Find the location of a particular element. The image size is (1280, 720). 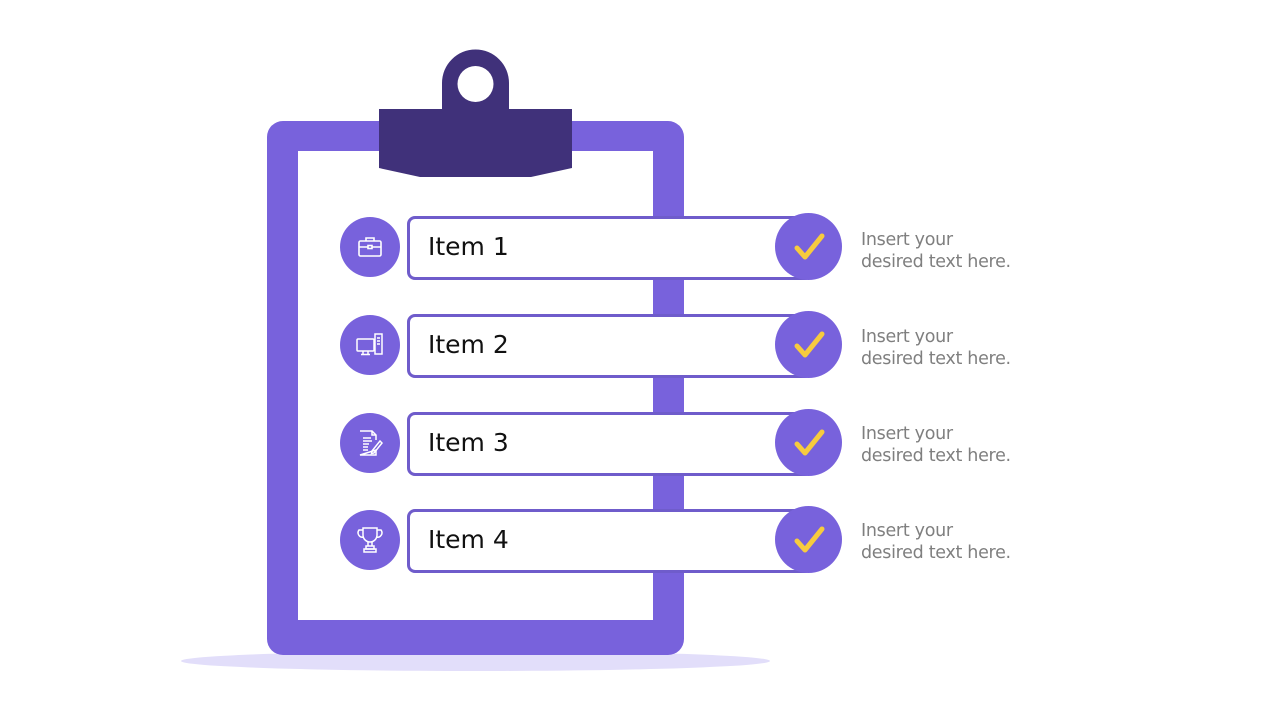

item-label-box: Item 2 is located at coordinates (610, 346).